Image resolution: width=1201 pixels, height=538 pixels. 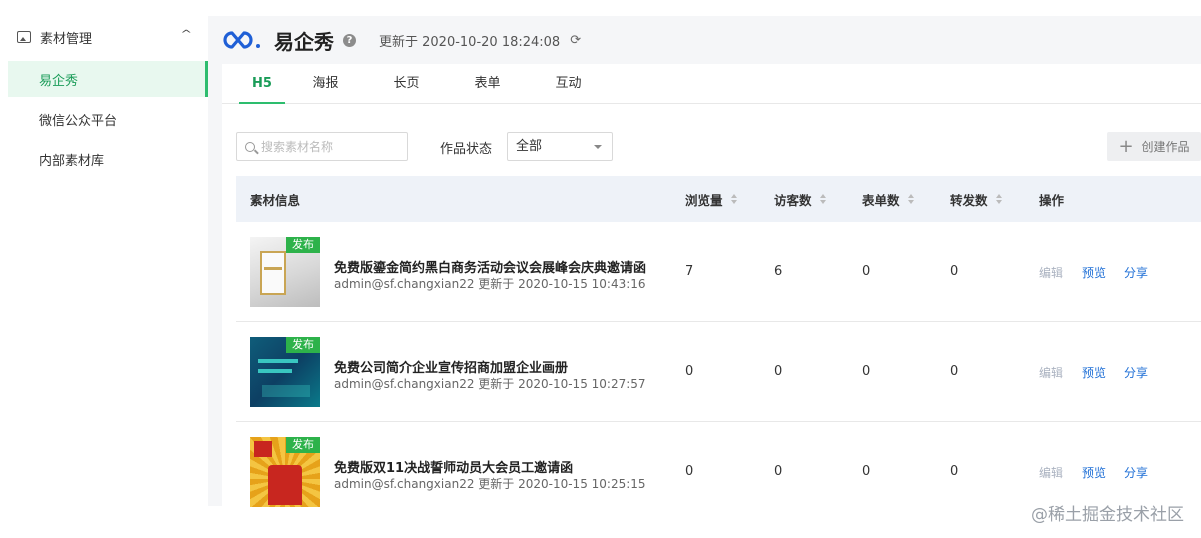 I want to click on sidebar-group-label: 素材管理, so click(x=66, y=39).